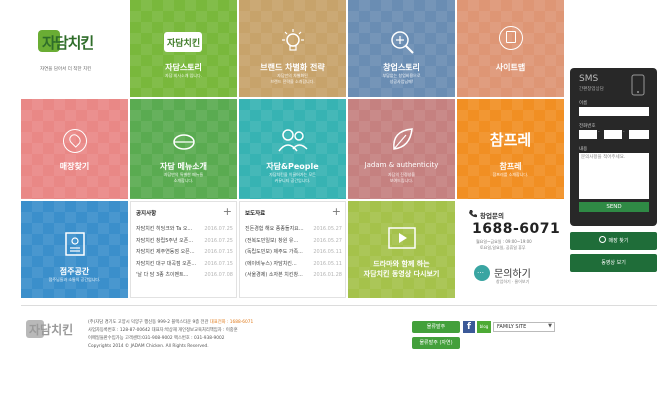  I want to click on store-find-button: 매장 찾기, so click(613, 241).